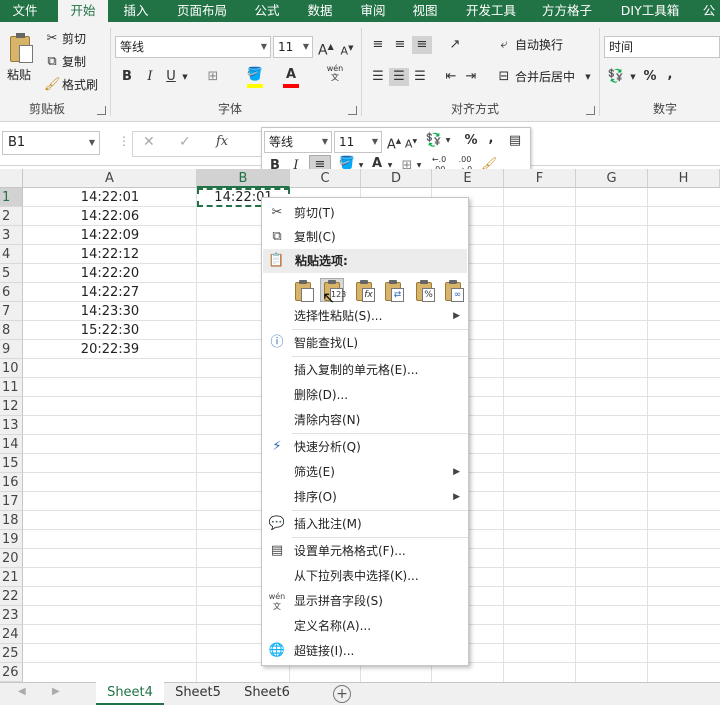 The width and height of the screenshot is (720, 705). What do you see at coordinates (11, 406) in the screenshot?
I see `row-header: 12` at bounding box center [11, 406].